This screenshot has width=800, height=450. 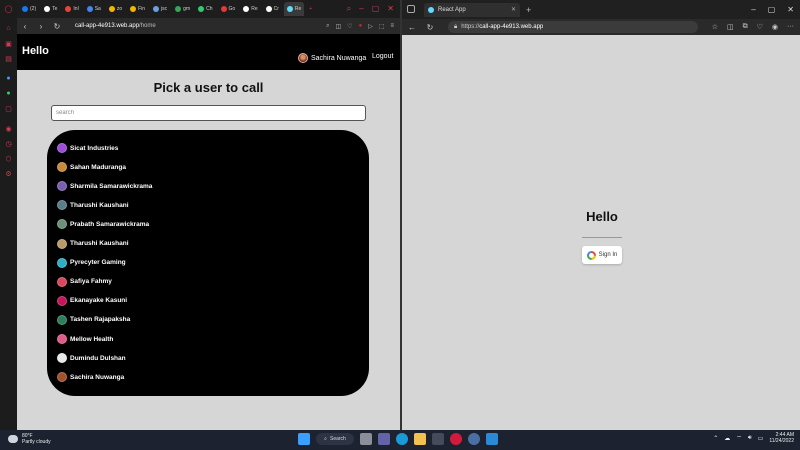 I want to click on twitch-icon: ▤, so click(x=8, y=58).